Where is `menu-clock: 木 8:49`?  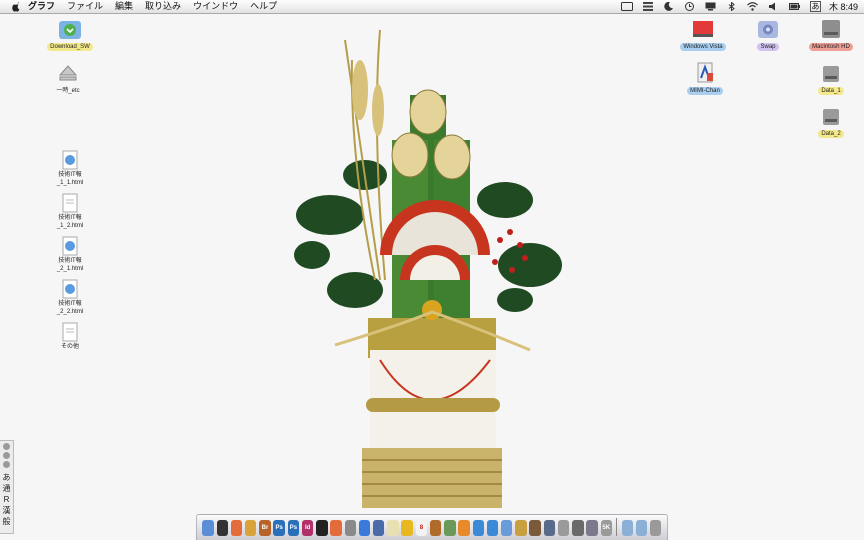
menu-clock: 木 8:49 is located at coordinates (843, 6).